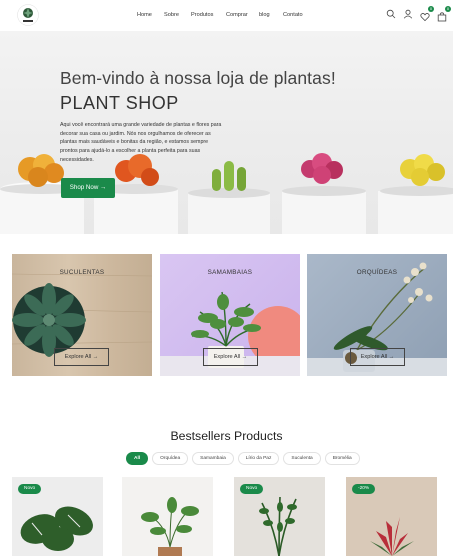 The image size is (453, 556). Describe the element at coordinates (258, 458) in the screenshot. I see `filter-lirio-da-paz: Lírio da Paz` at that location.